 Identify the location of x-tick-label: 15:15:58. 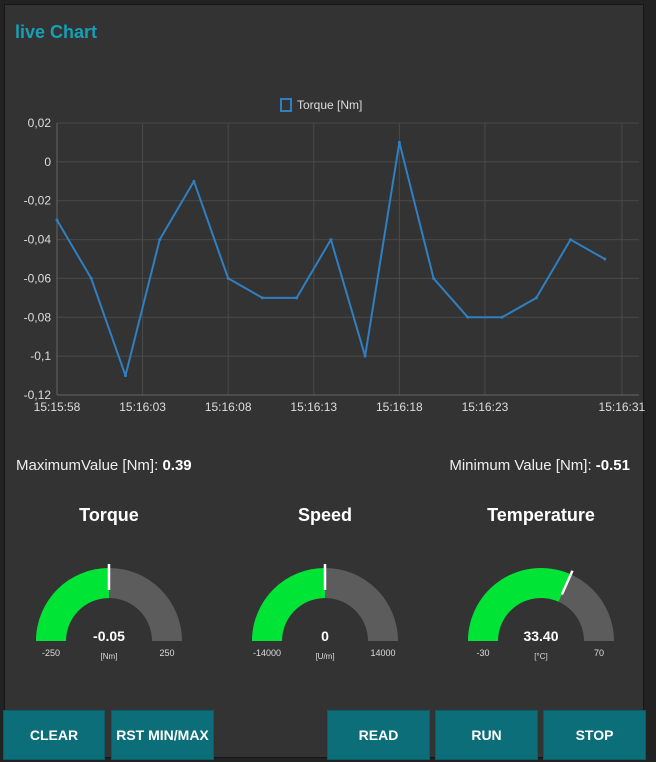
(57, 407).